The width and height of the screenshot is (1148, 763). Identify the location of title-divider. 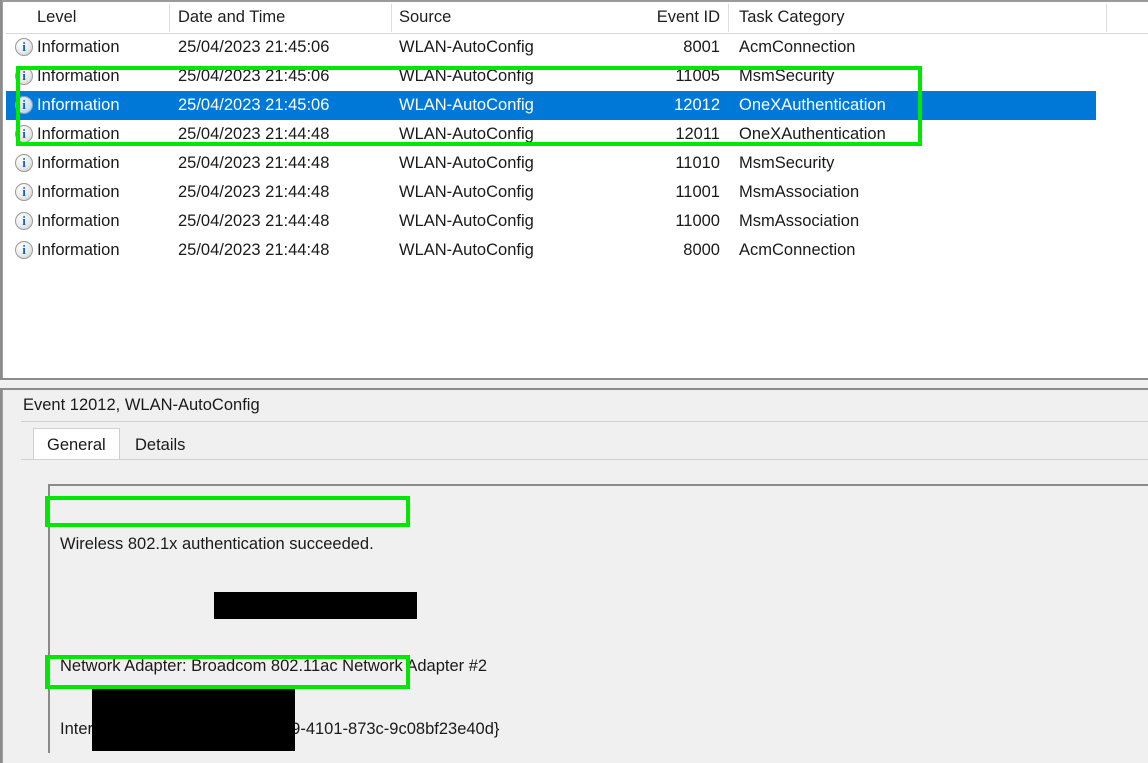
(584, 421).